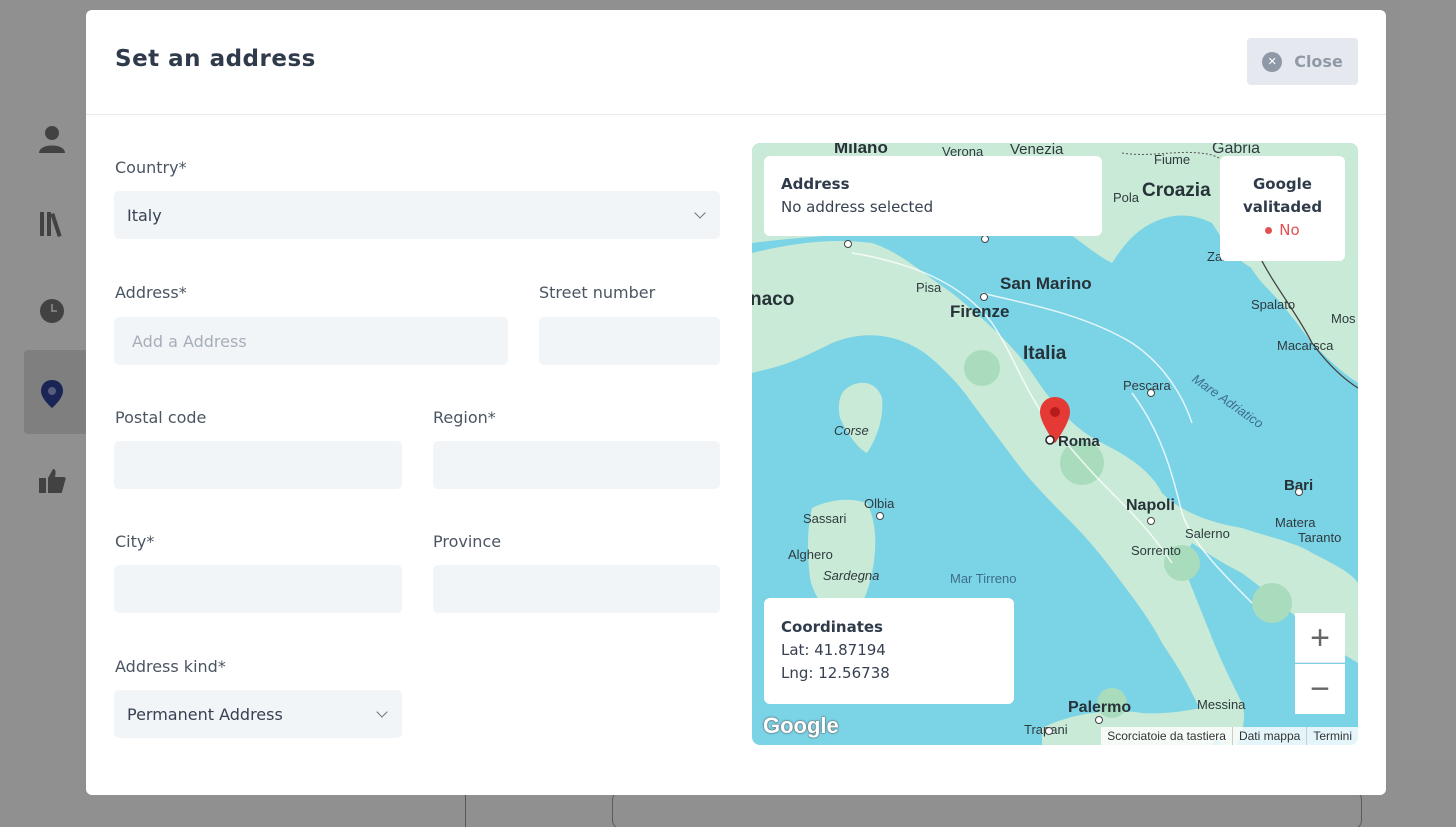 This screenshot has width=1456, height=827. I want to click on map-label-olbia: Olbia, so click(879, 503).